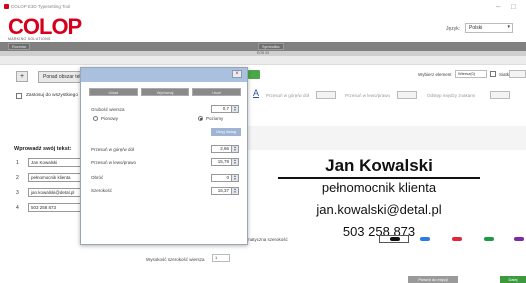  I want to click on window-titlebar: COLOP E3D Typesetting Tool – □, so click(263, 7).